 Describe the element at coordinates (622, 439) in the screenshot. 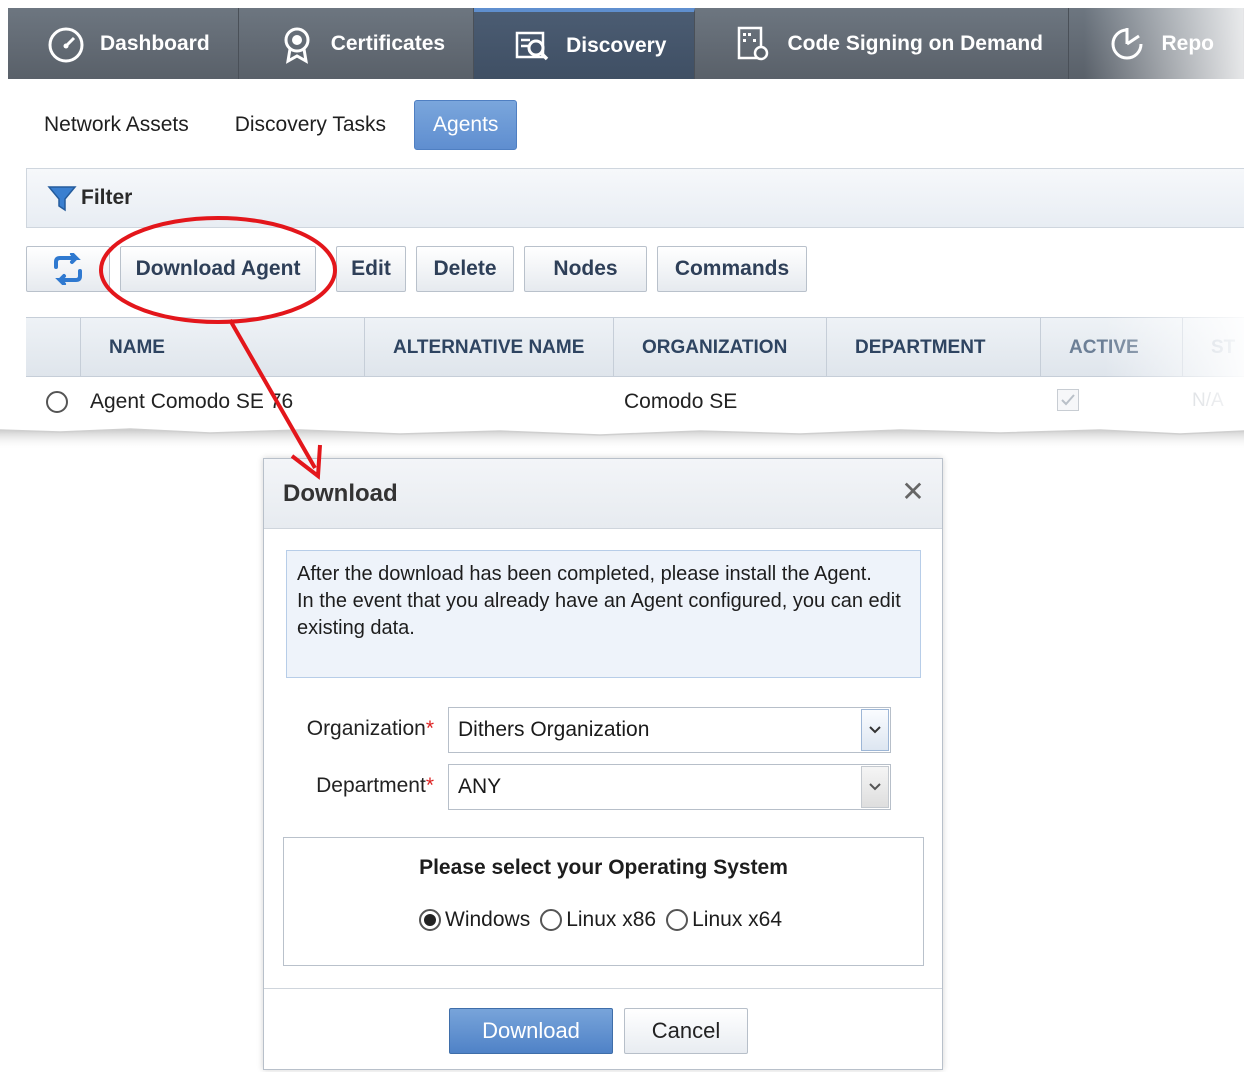

I see `torn-edge-decoration` at that location.